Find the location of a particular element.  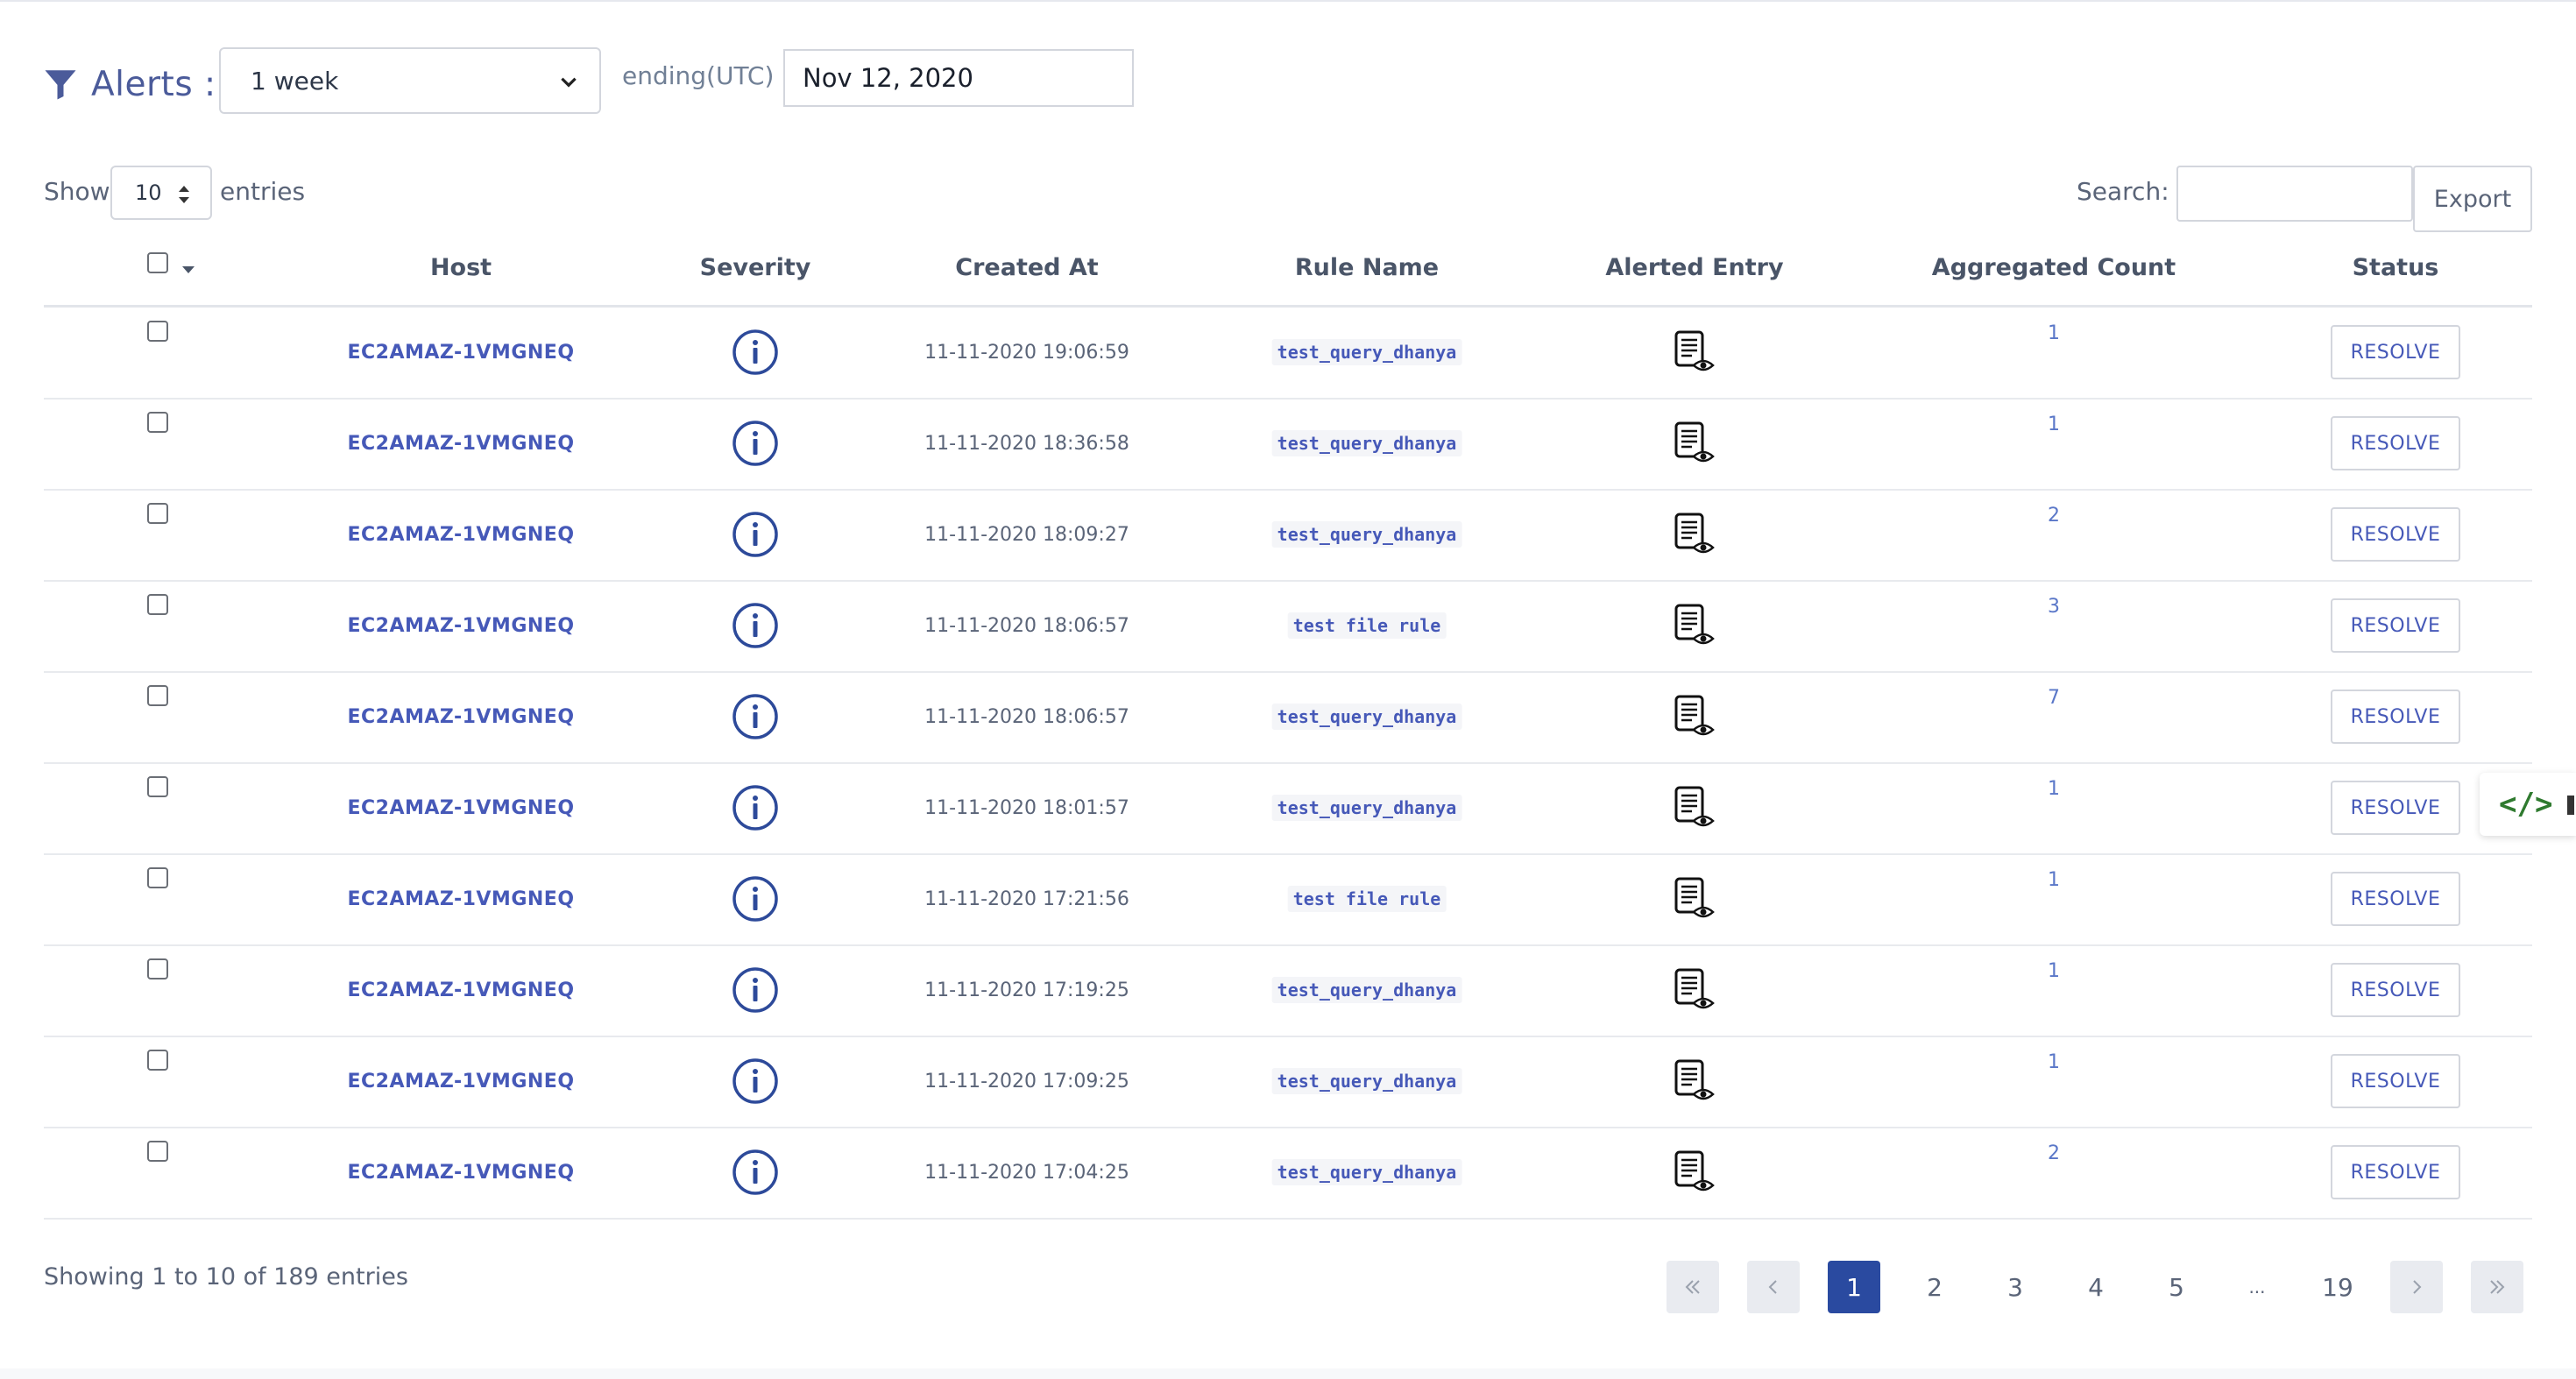

first-page-button is located at coordinates (1693, 1287).